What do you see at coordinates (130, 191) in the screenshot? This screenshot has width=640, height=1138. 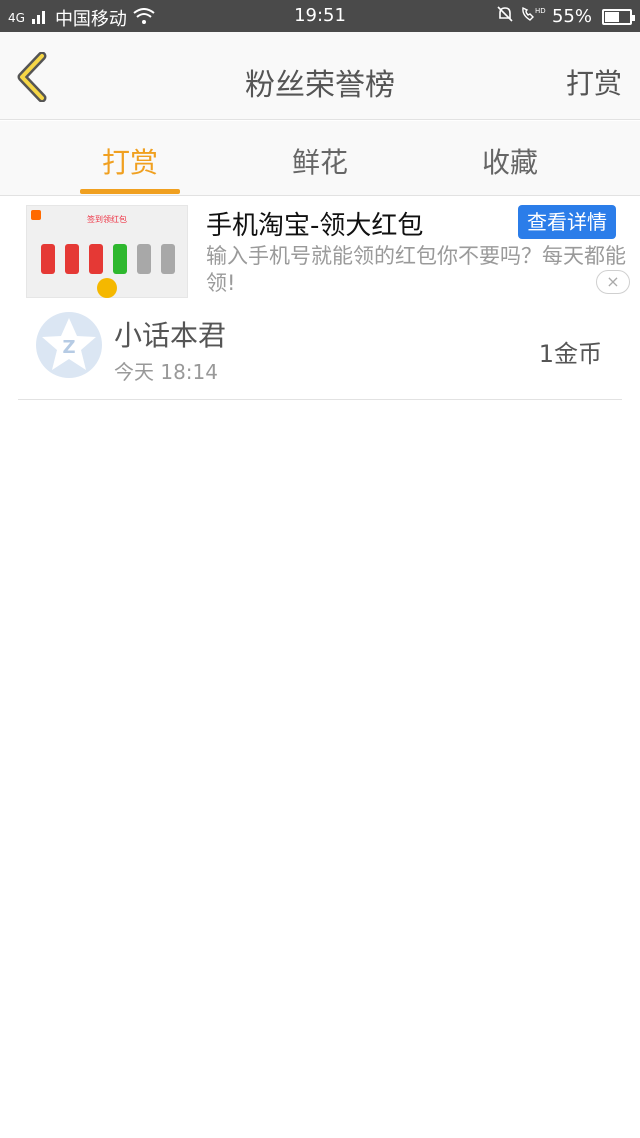 I see `active-tab-indicator` at bounding box center [130, 191].